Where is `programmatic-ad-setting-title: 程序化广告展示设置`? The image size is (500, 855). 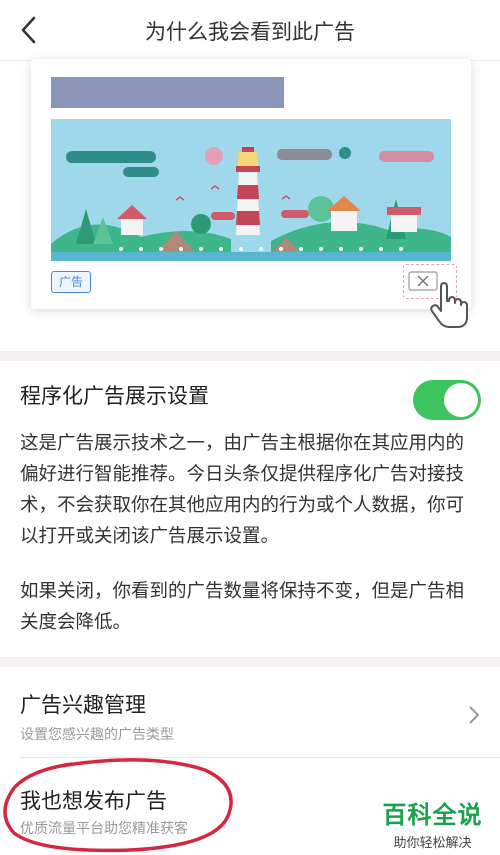
programmatic-ad-setting-title: 程序化广告展示设置 is located at coordinates (114, 396).